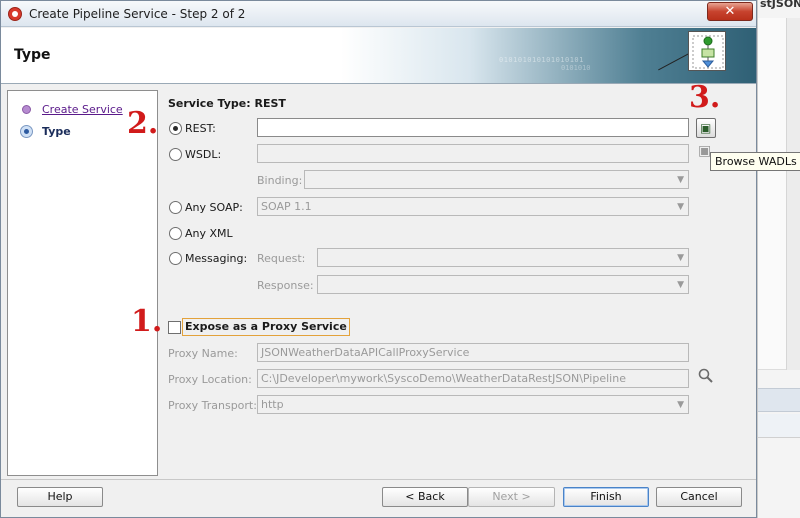 This screenshot has width=800, height=518. I want to click on nav-step-label: Create Service, so click(82, 109).